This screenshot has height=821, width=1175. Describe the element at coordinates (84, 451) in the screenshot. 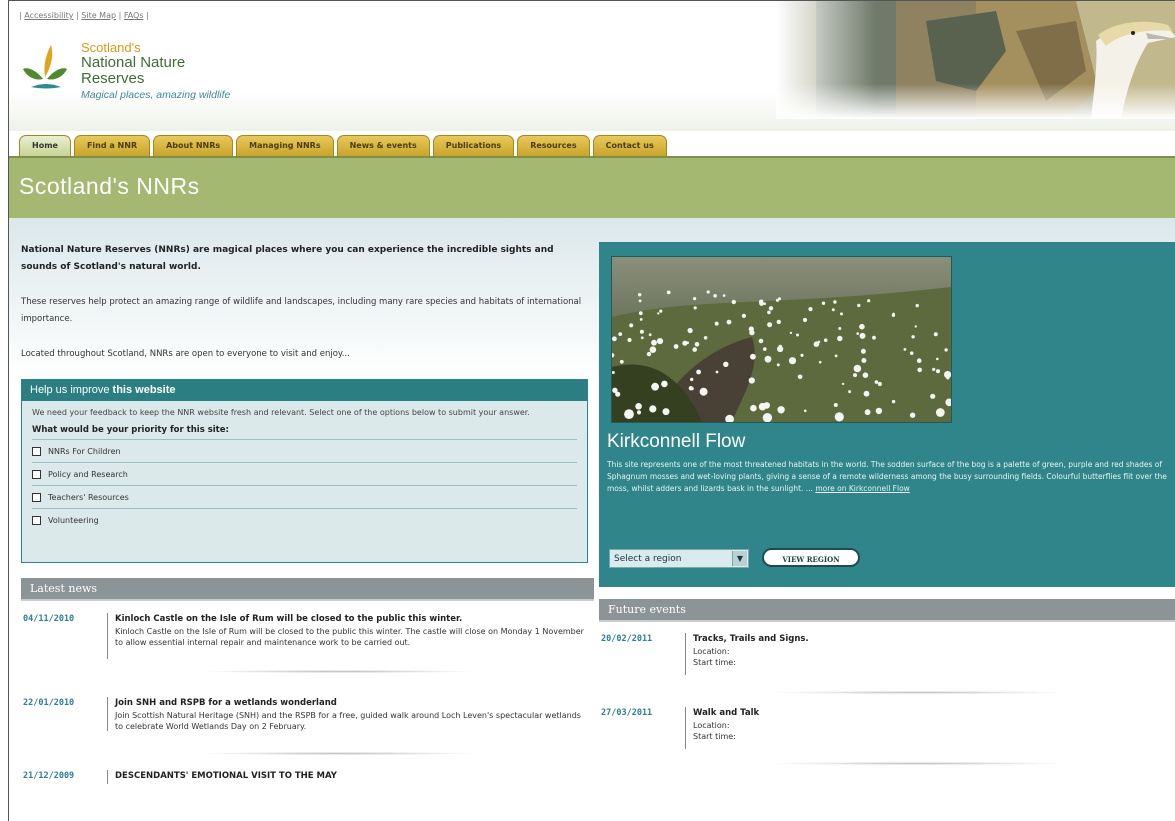

I see `poll-option-label: NNRs For Children` at that location.